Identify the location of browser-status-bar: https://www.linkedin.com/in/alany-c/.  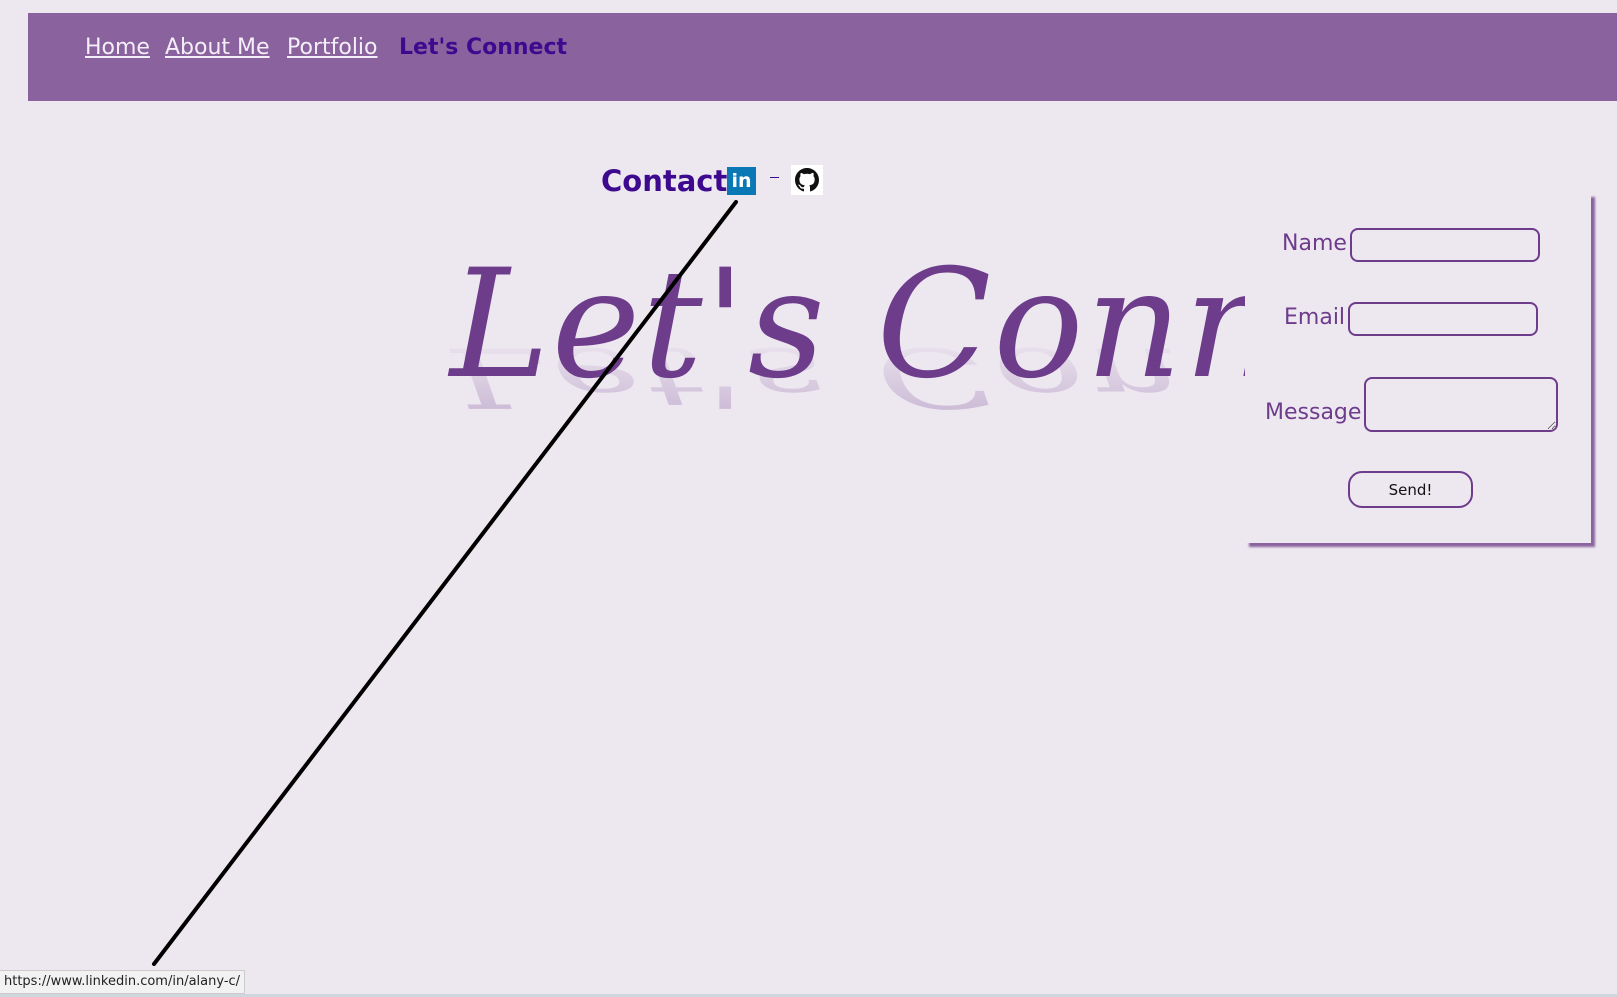
(123, 982).